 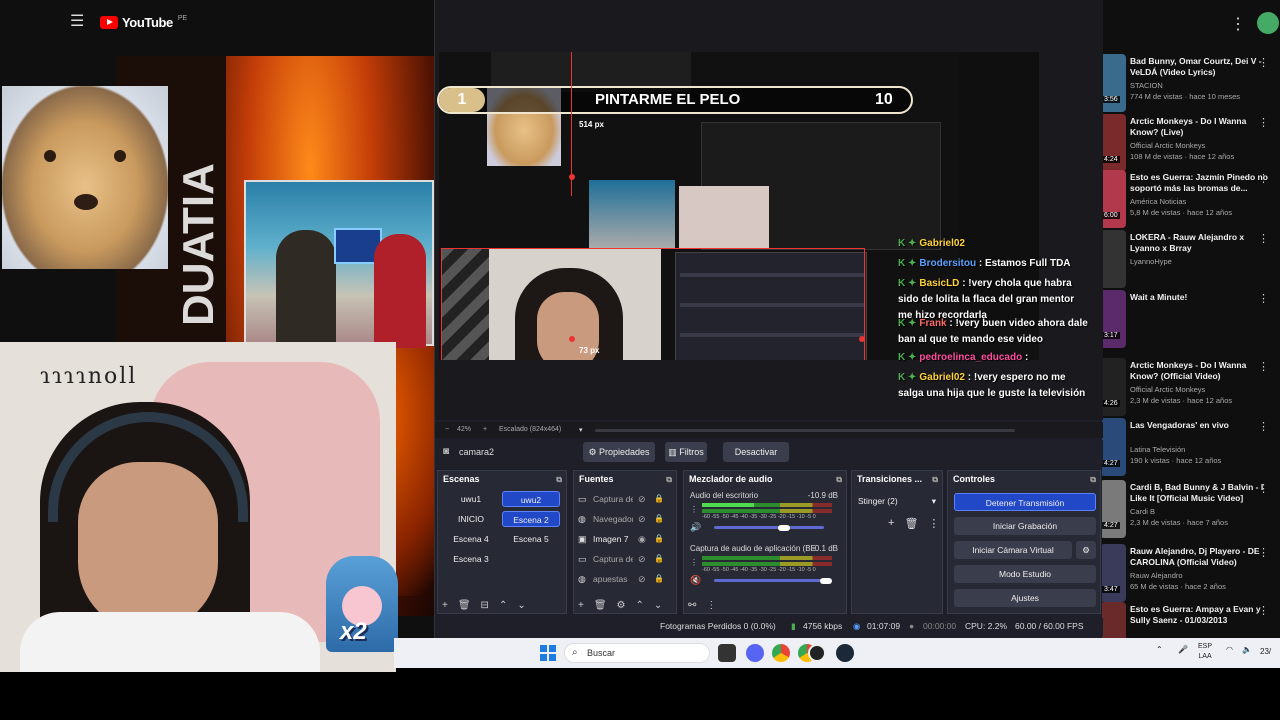 What do you see at coordinates (1025, 502) in the screenshot?
I see `stop-stream-button: Detener Transmisión` at bounding box center [1025, 502].